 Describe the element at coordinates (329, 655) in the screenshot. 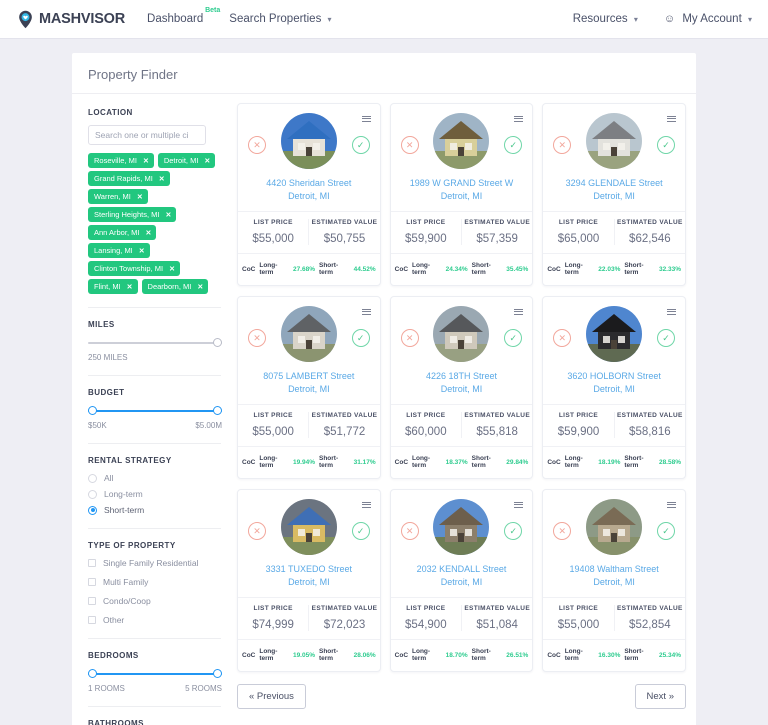

I see `short-term-label: Short-term` at that location.